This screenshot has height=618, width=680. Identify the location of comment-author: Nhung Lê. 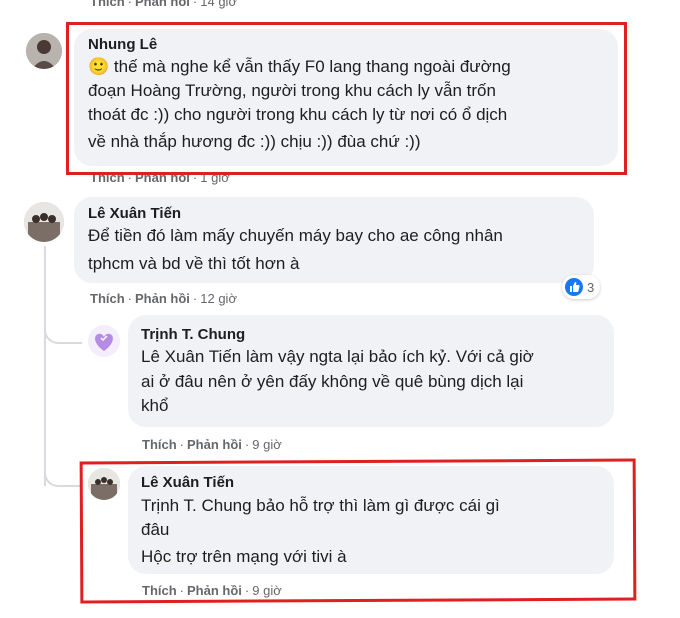
(122, 44).